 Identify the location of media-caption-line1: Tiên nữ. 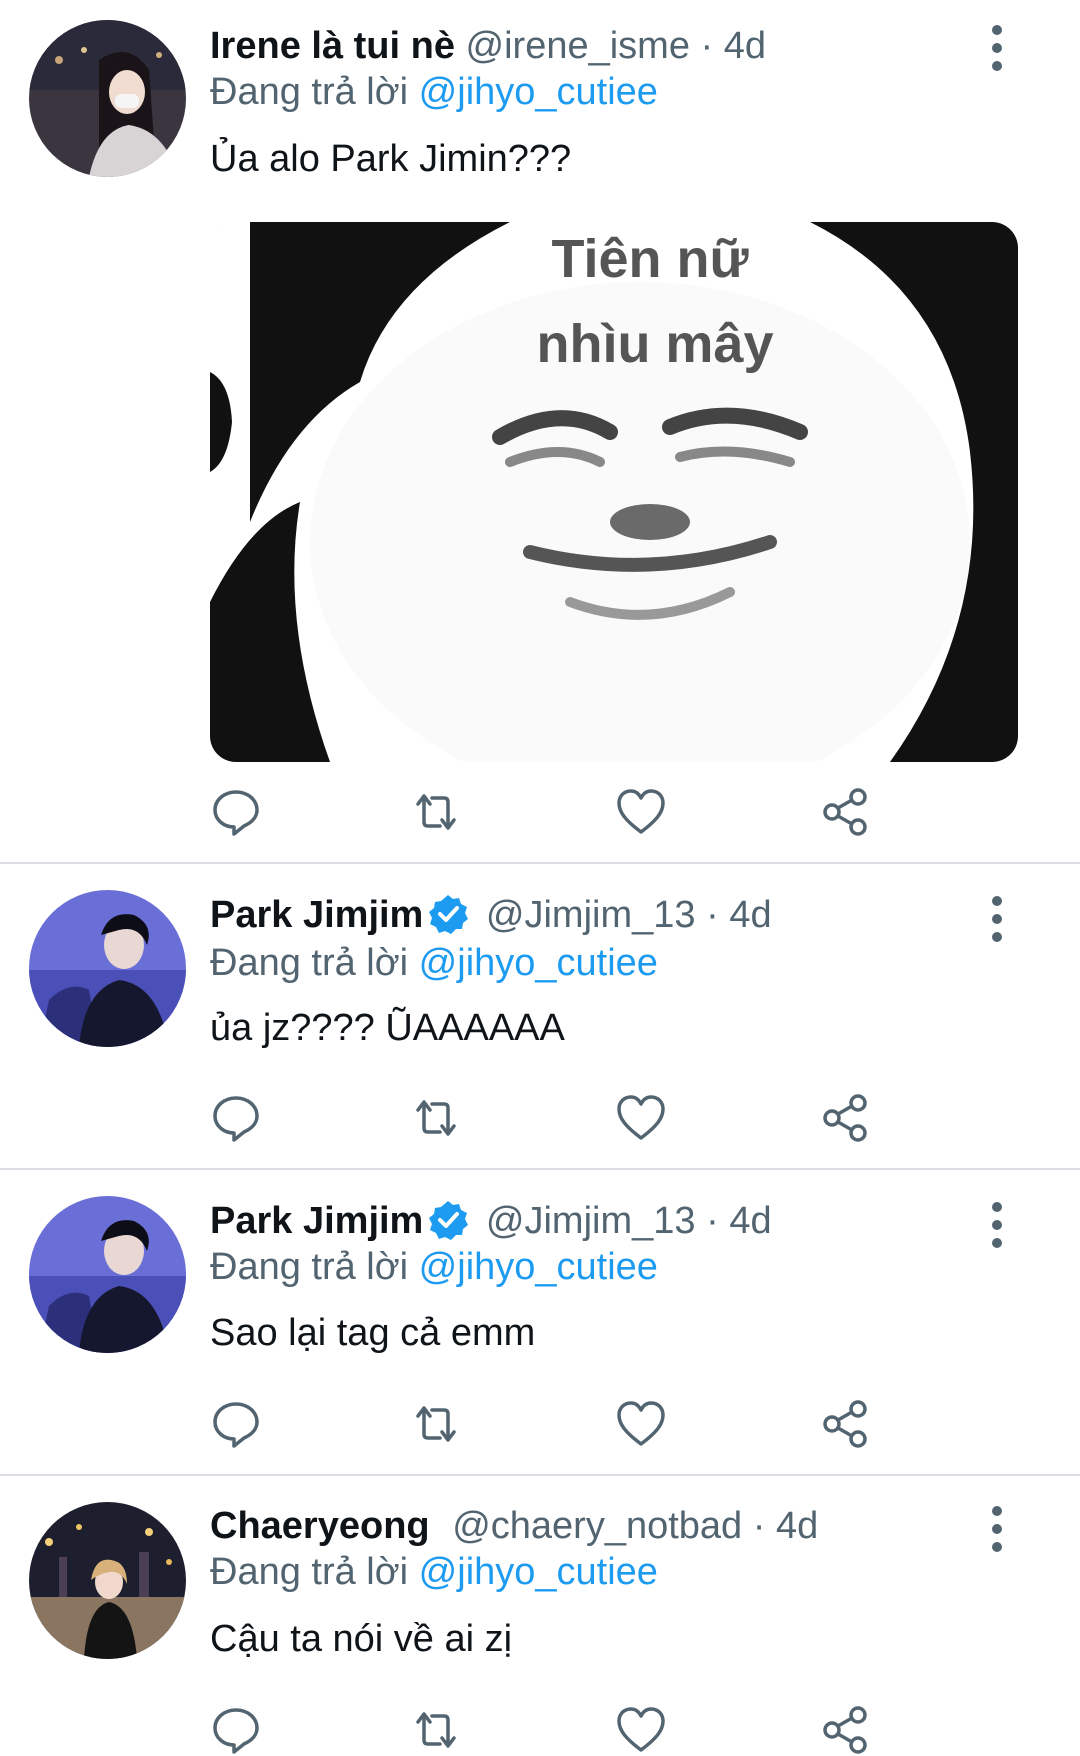
(650, 259).